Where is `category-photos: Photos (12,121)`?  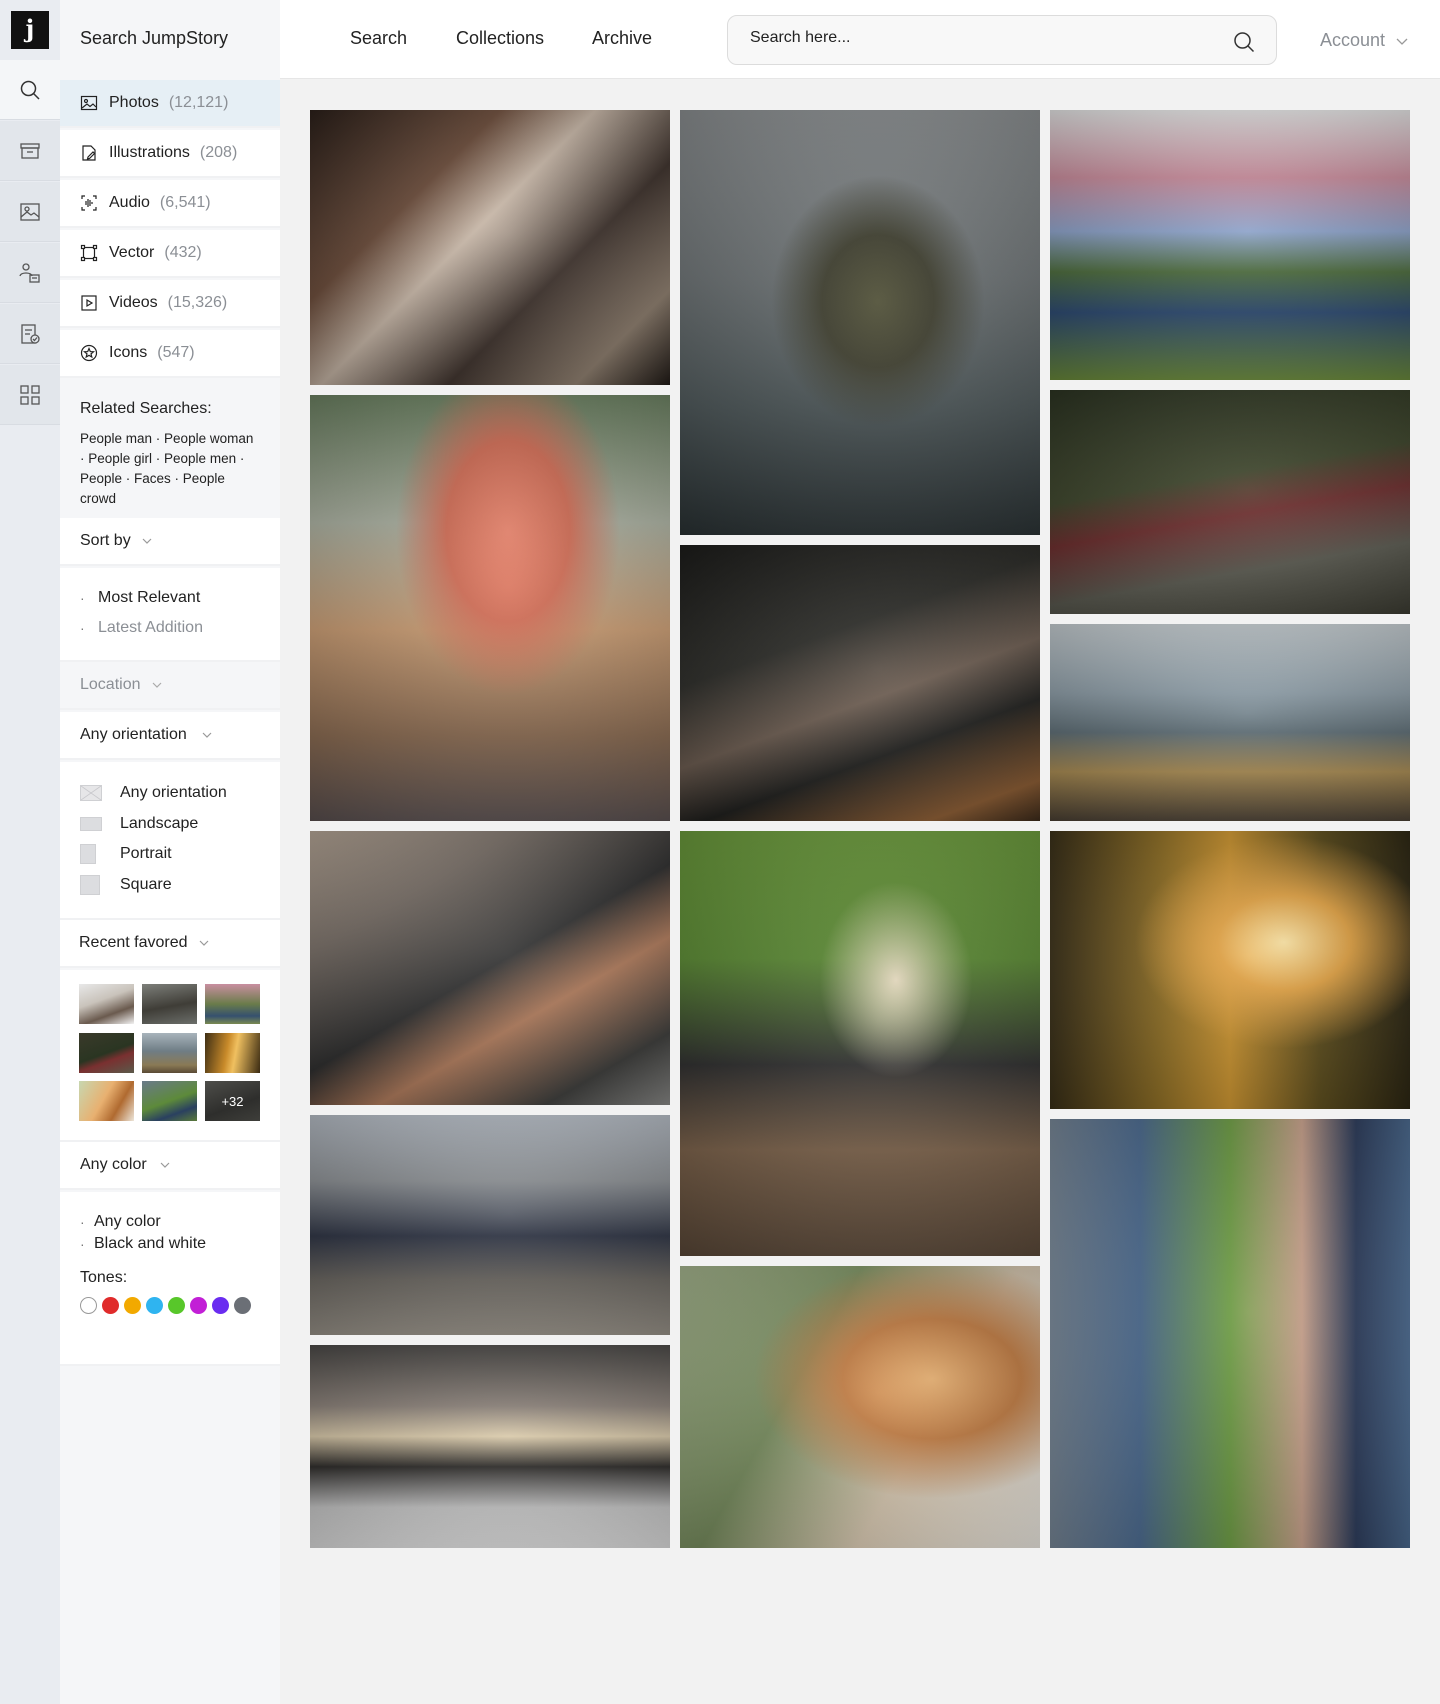
category-photos: Photos (12,121) is located at coordinates (170, 104).